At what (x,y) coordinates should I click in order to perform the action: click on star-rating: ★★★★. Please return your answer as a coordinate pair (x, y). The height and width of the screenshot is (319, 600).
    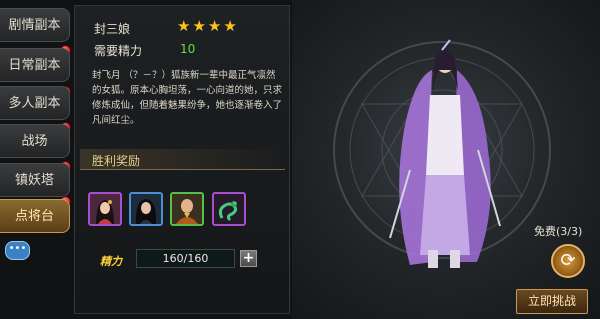
    Looking at the image, I should click on (208, 26).